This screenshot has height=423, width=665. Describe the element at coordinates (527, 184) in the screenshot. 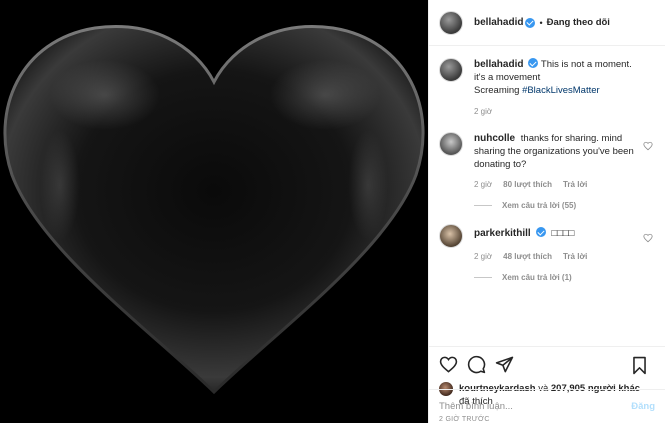

I see `comment-likes: 80 lượt thích` at that location.